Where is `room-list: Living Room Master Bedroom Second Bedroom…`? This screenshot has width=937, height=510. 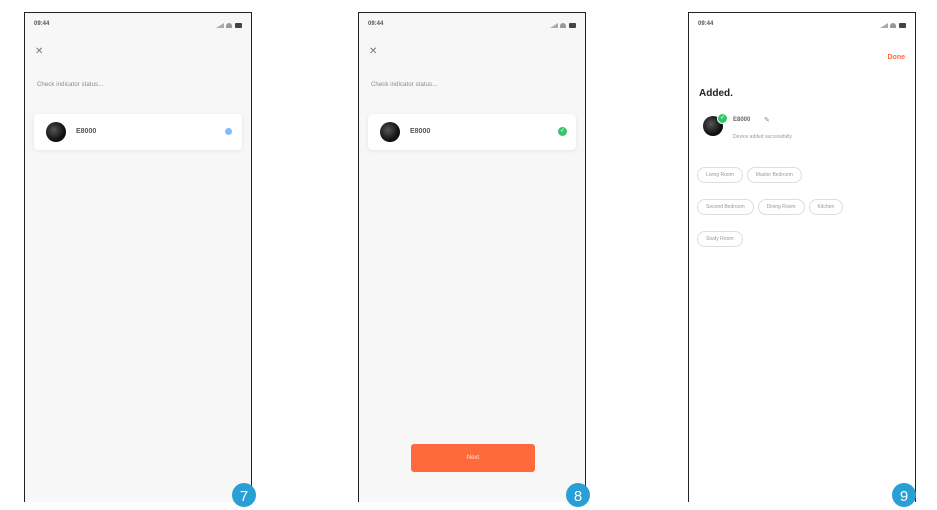 room-list: Living Room Master Bedroom Second Bedroom… is located at coordinates (802, 211).